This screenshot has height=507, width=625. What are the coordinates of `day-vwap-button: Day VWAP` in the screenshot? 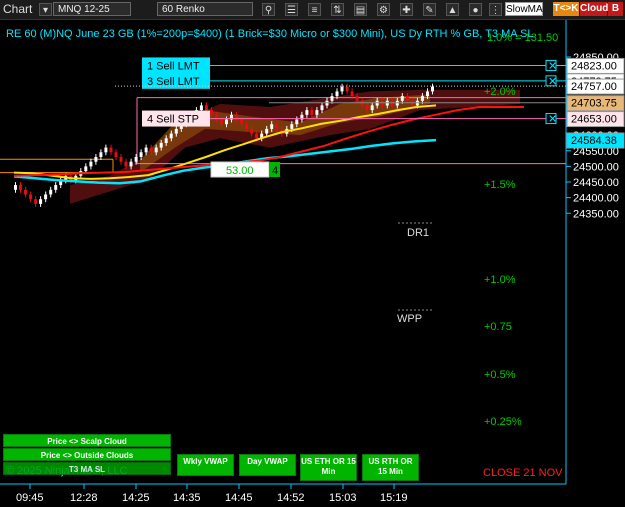 It's located at (267, 465).